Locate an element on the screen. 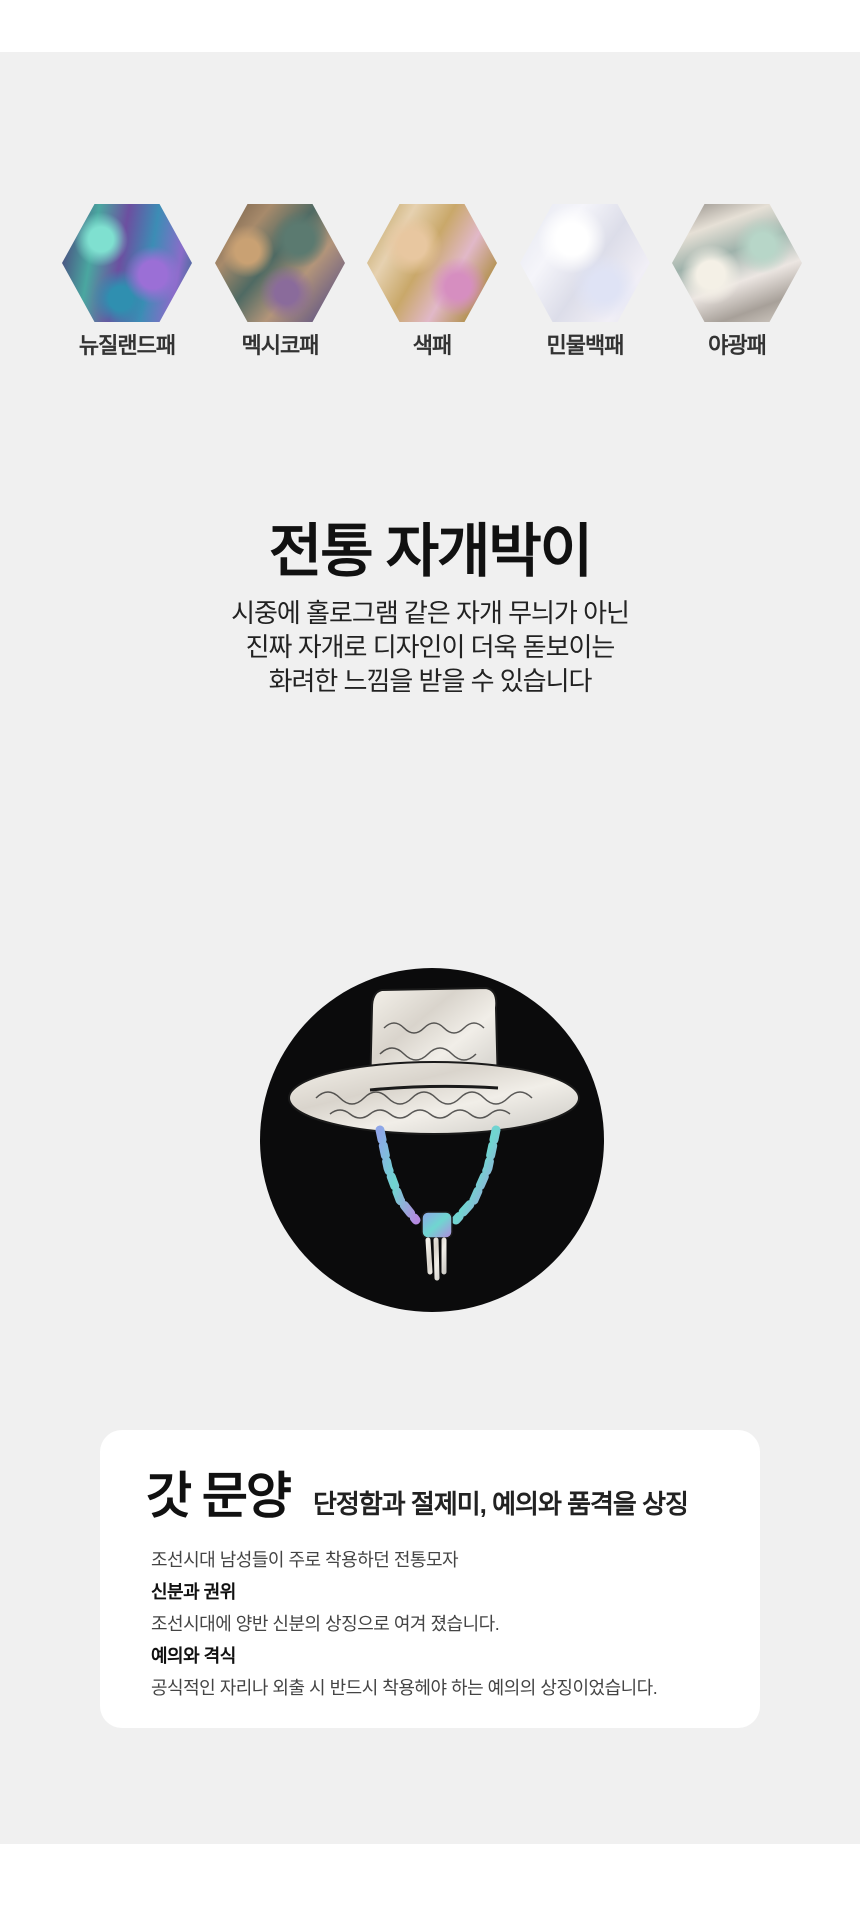 Image resolution: width=860 pixels, height=1918 pixels. shell-item-new-zealand: 뉴질랜드패 is located at coordinates (127, 282).